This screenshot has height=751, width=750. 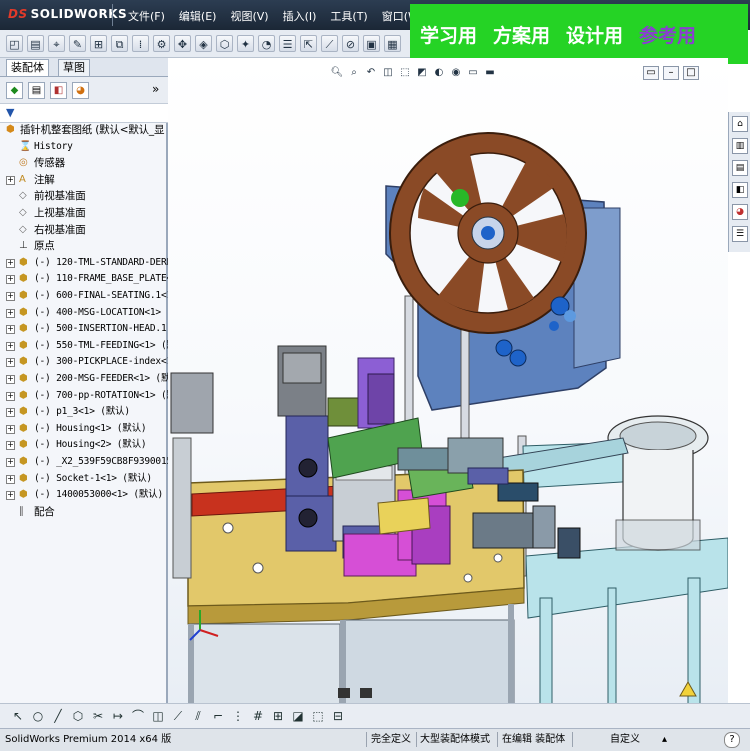 I want to click on tree-item: + ⬢ (-) 400-MSG-LOCATION<1> (, so click(x=84, y=313).